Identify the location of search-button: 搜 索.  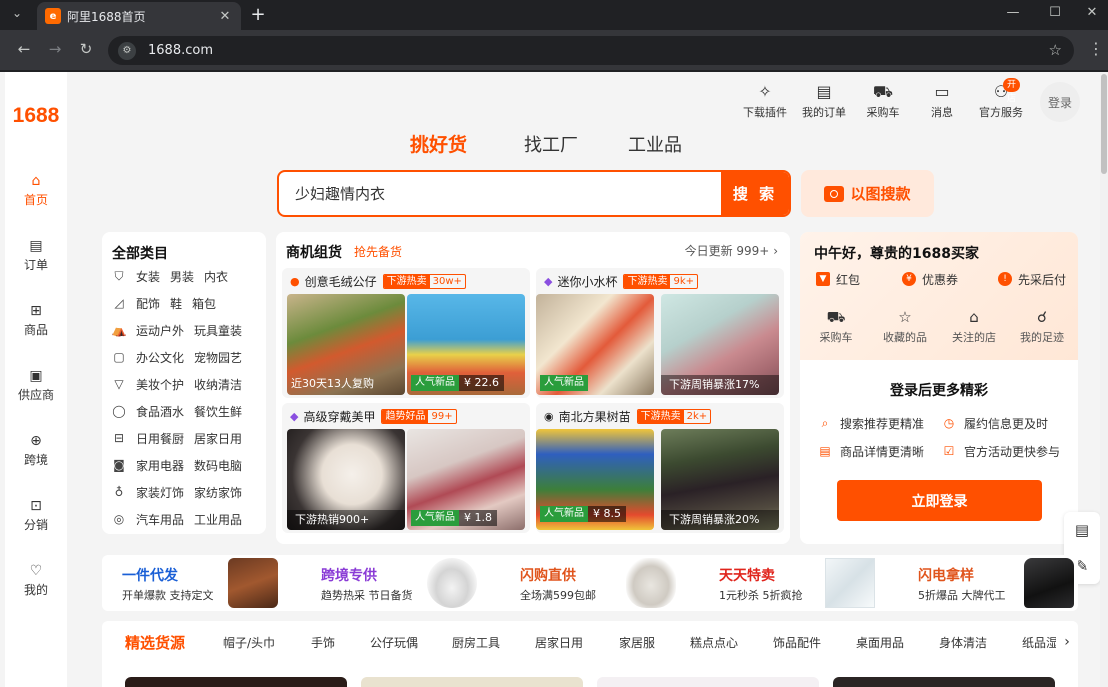
(755, 193).